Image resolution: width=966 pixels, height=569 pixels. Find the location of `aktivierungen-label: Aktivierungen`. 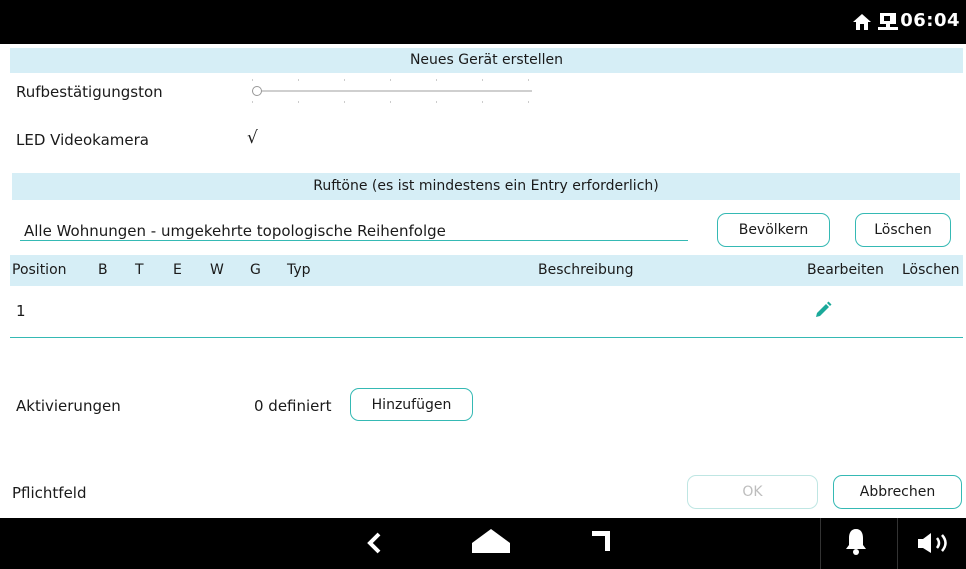

aktivierungen-label: Aktivierungen is located at coordinates (68, 406).